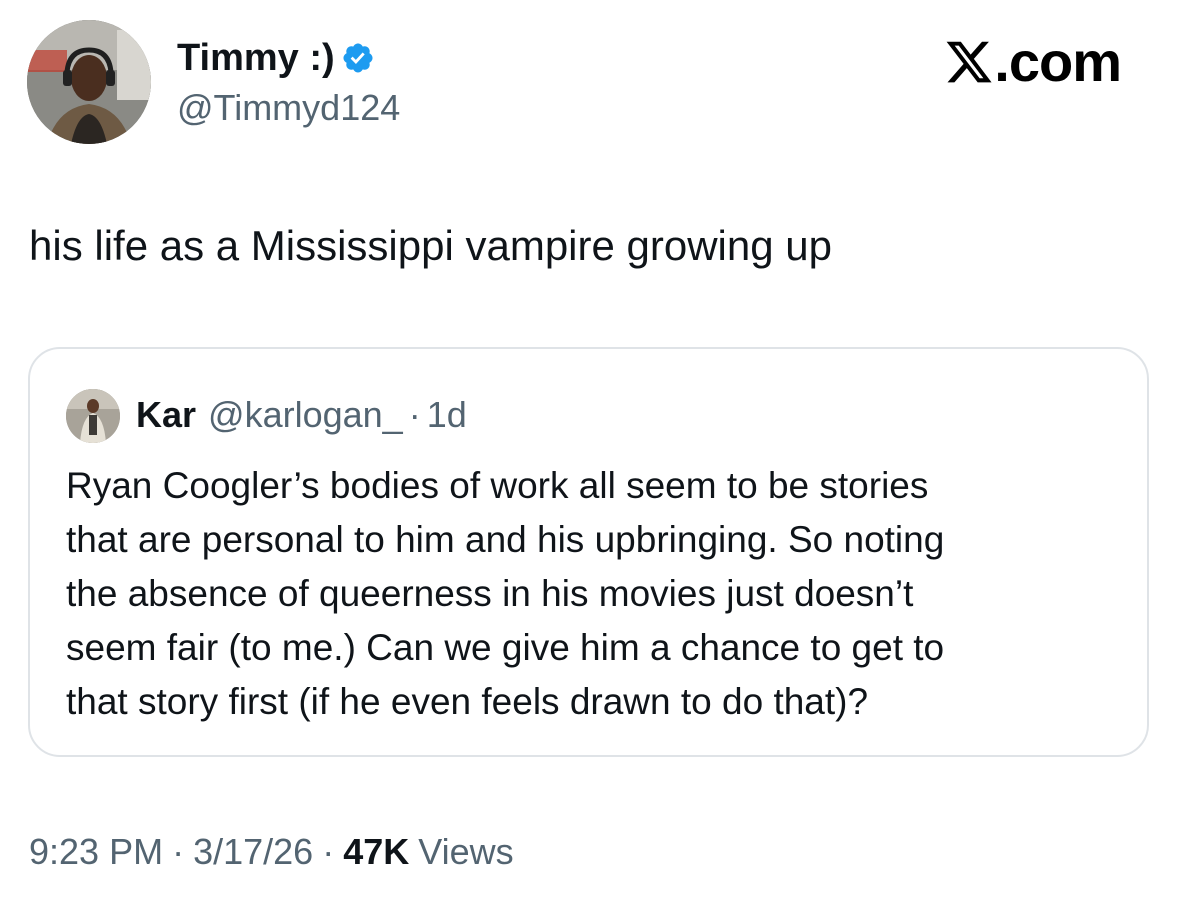  What do you see at coordinates (256, 58) in the screenshot?
I see `author-display-name: Timmy :)` at bounding box center [256, 58].